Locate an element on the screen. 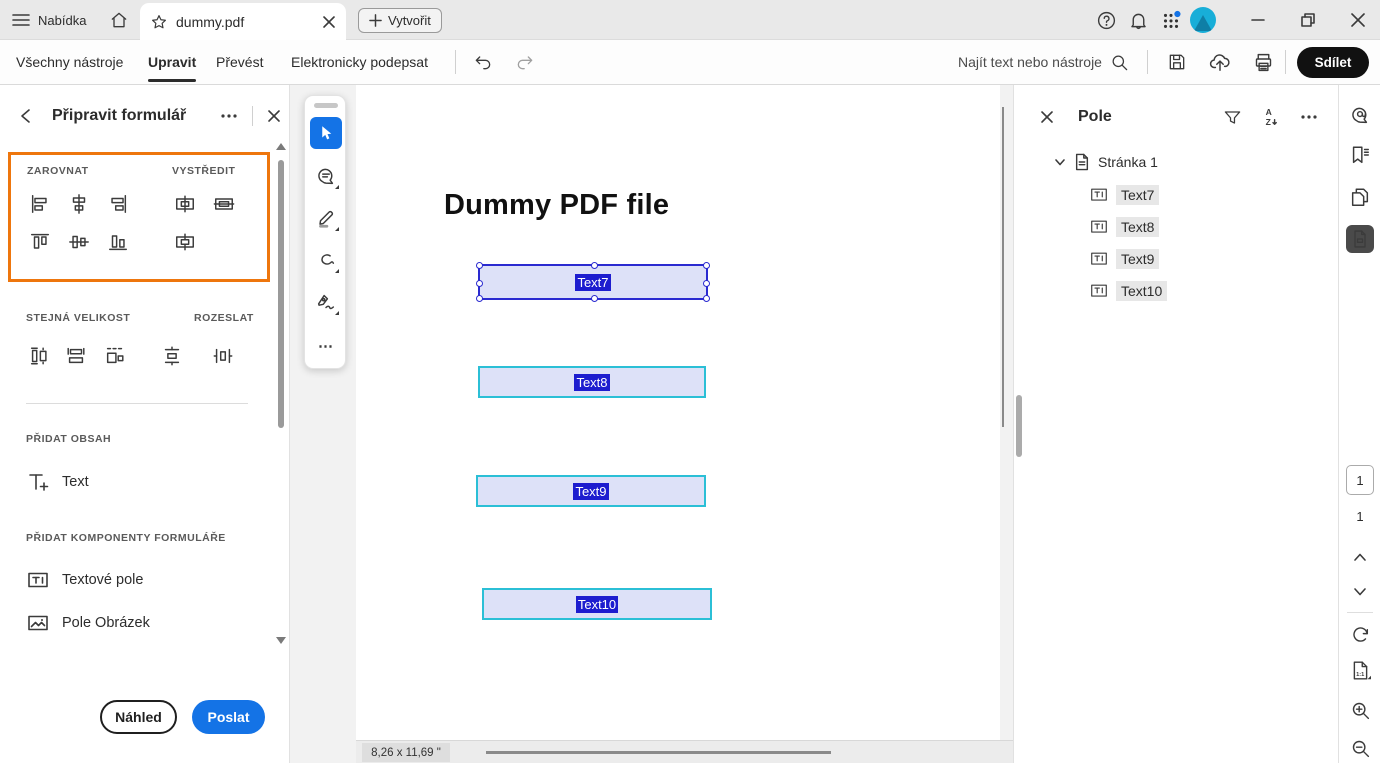 The width and height of the screenshot is (1380, 763). minimize-icon is located at coordinates (1258, 20).